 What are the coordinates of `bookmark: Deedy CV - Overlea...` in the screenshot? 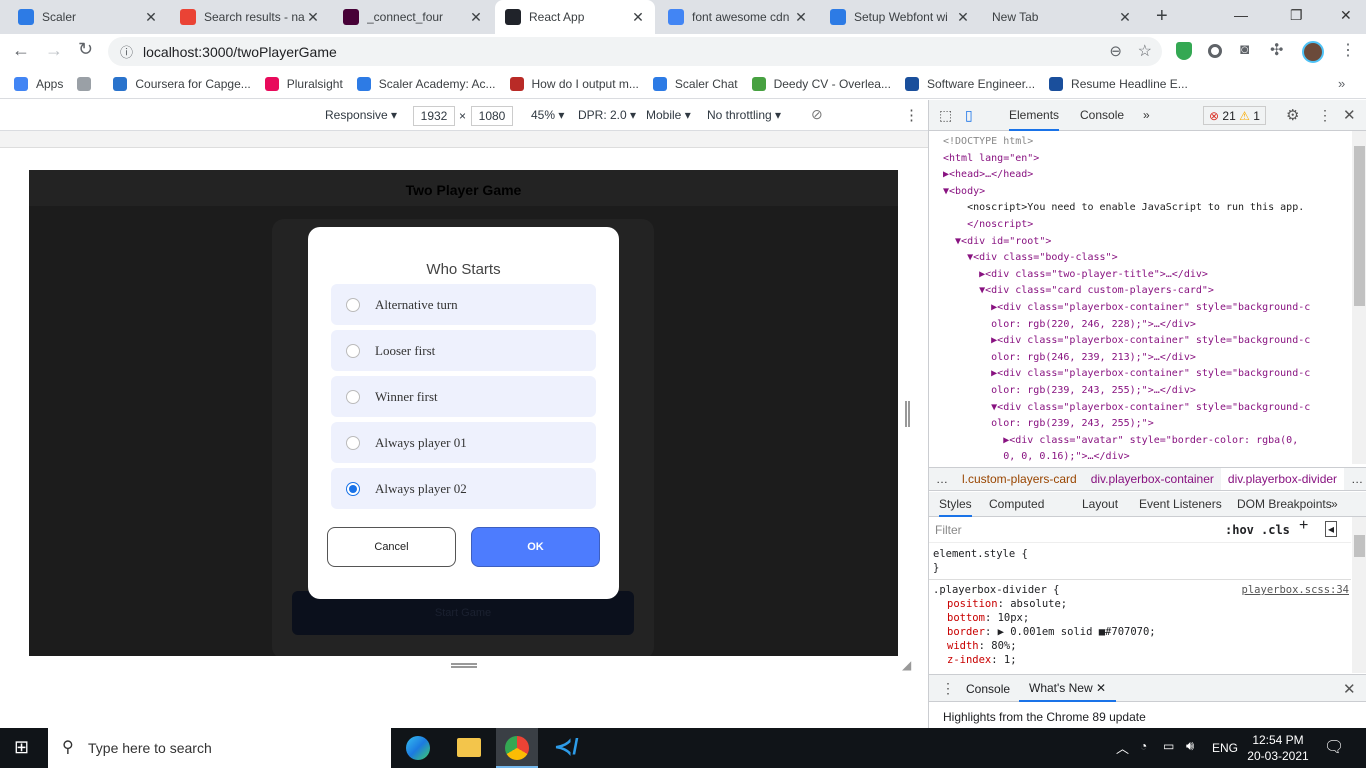 It's located at (821, 83).